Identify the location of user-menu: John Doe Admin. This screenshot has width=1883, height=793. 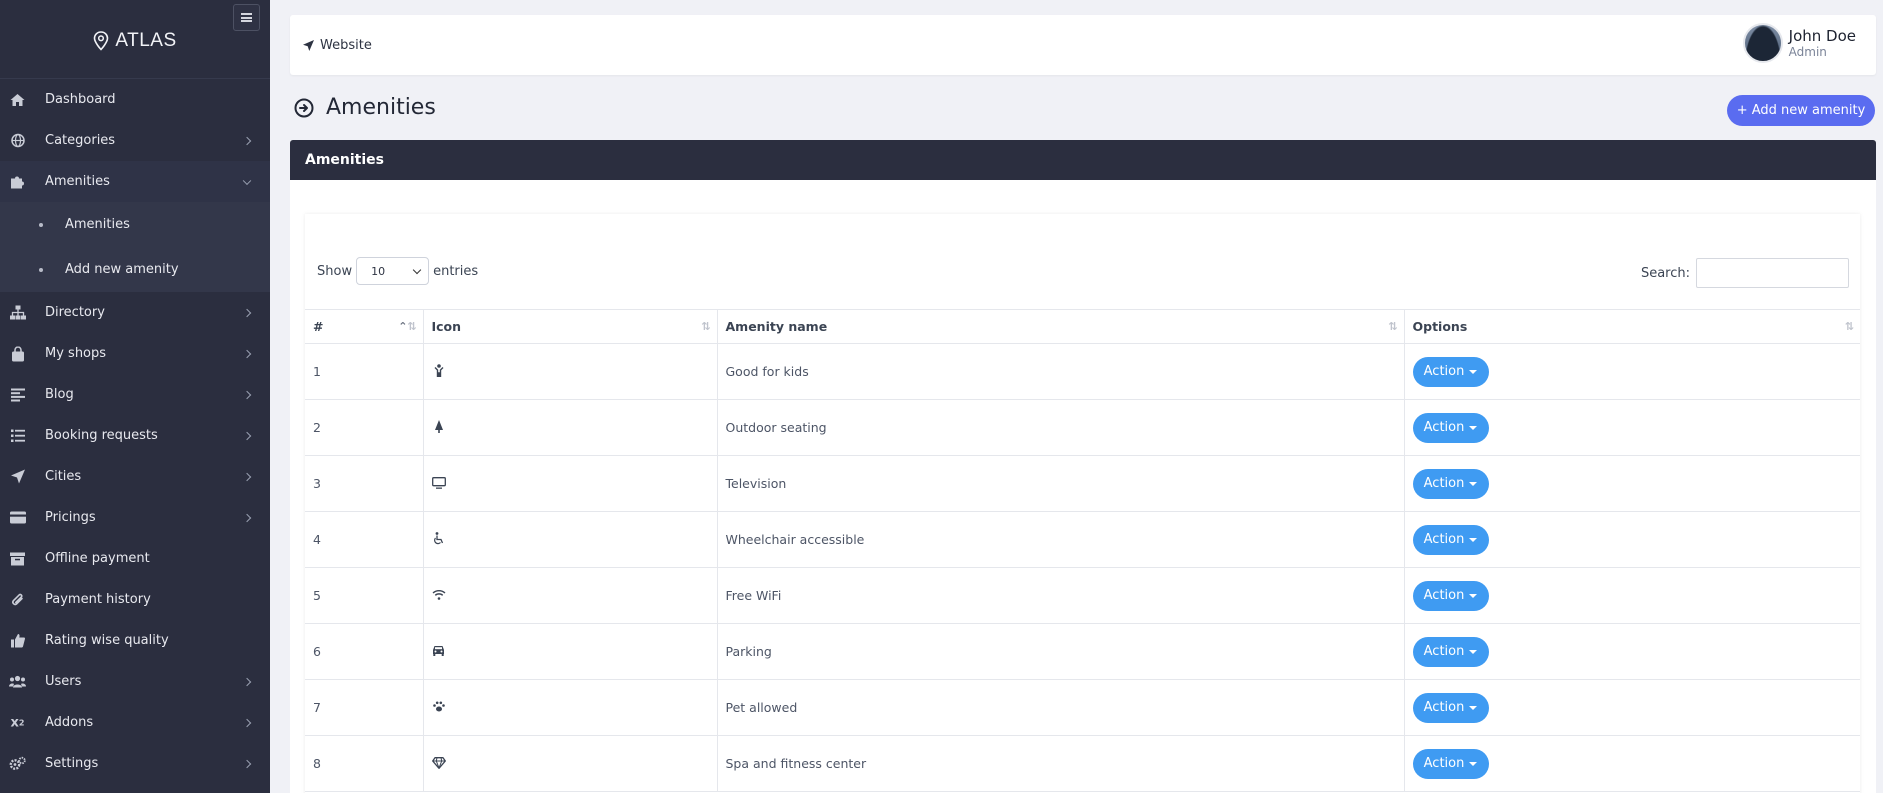
(1799, 43).